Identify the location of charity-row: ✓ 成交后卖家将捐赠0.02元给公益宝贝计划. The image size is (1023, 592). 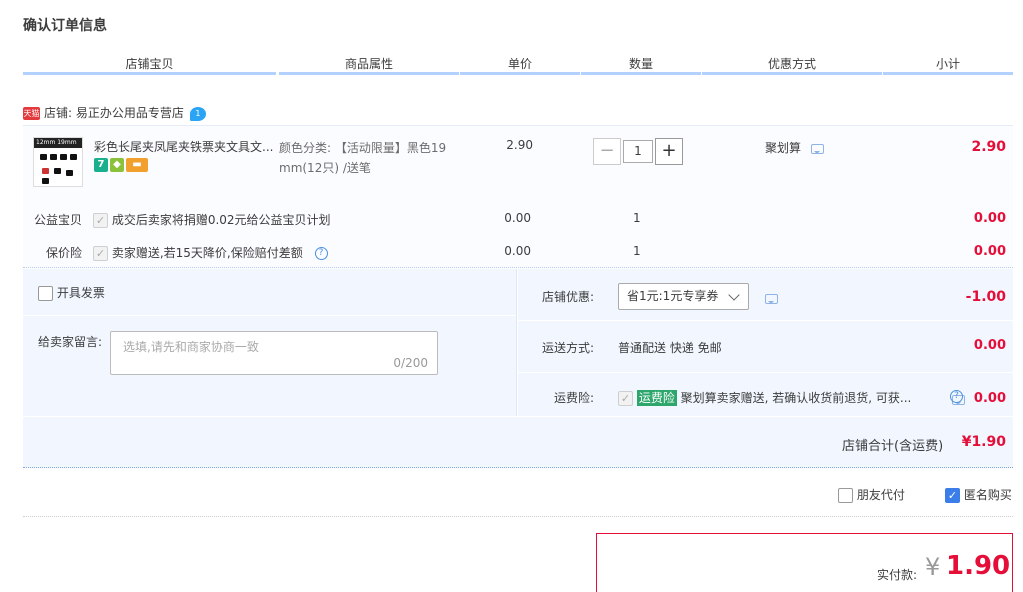
(212, 219).